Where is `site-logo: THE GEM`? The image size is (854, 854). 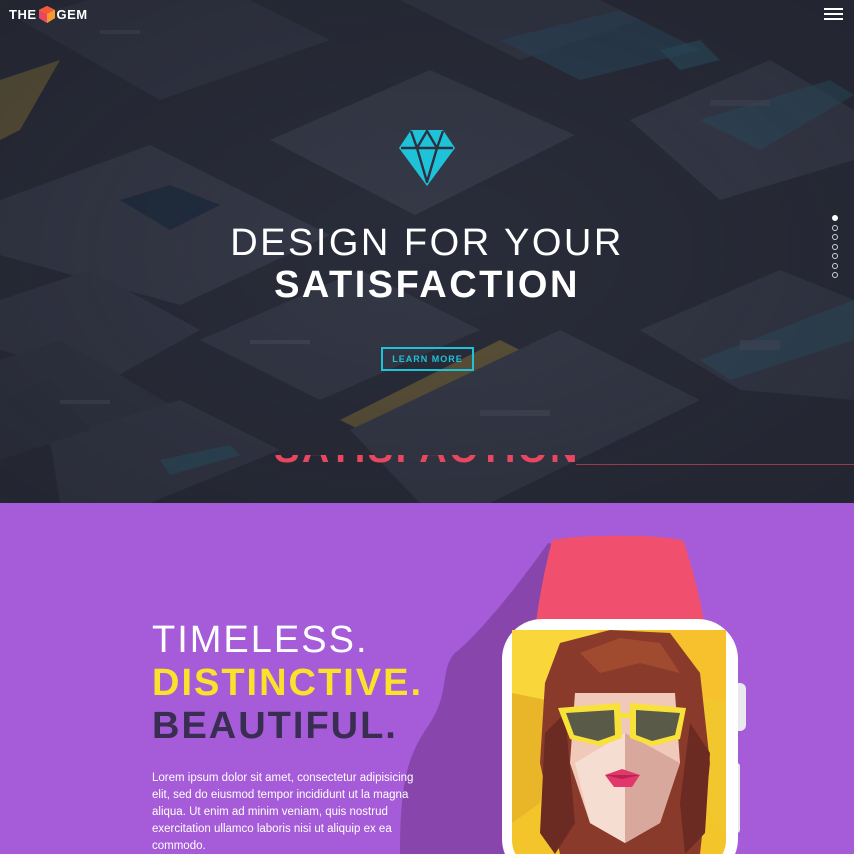 site-logo: THE GEM is located at coordinates (48, 14).